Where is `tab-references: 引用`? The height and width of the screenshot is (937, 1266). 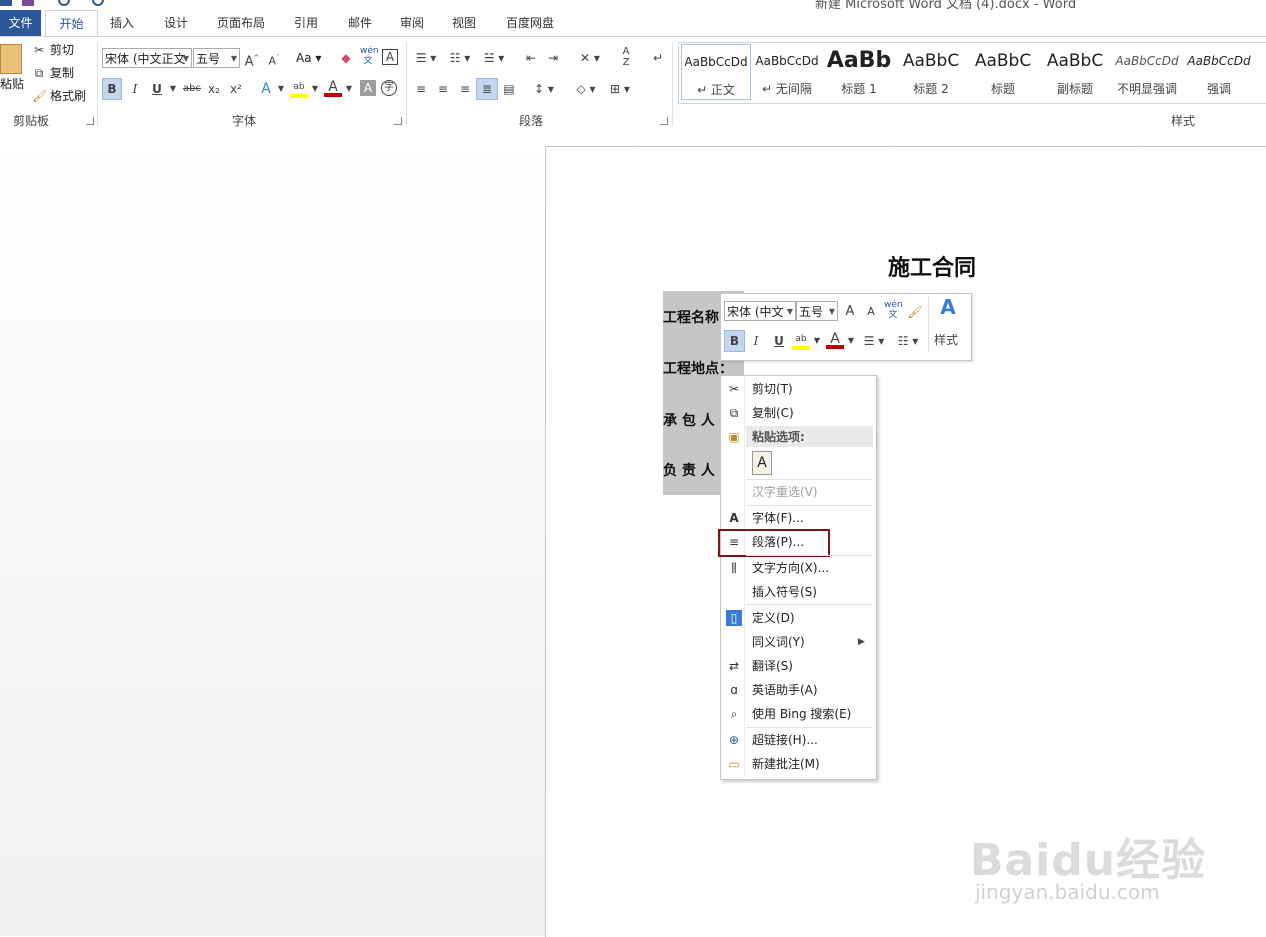
tab-references: 引用 is located at coordinates (306, 23).